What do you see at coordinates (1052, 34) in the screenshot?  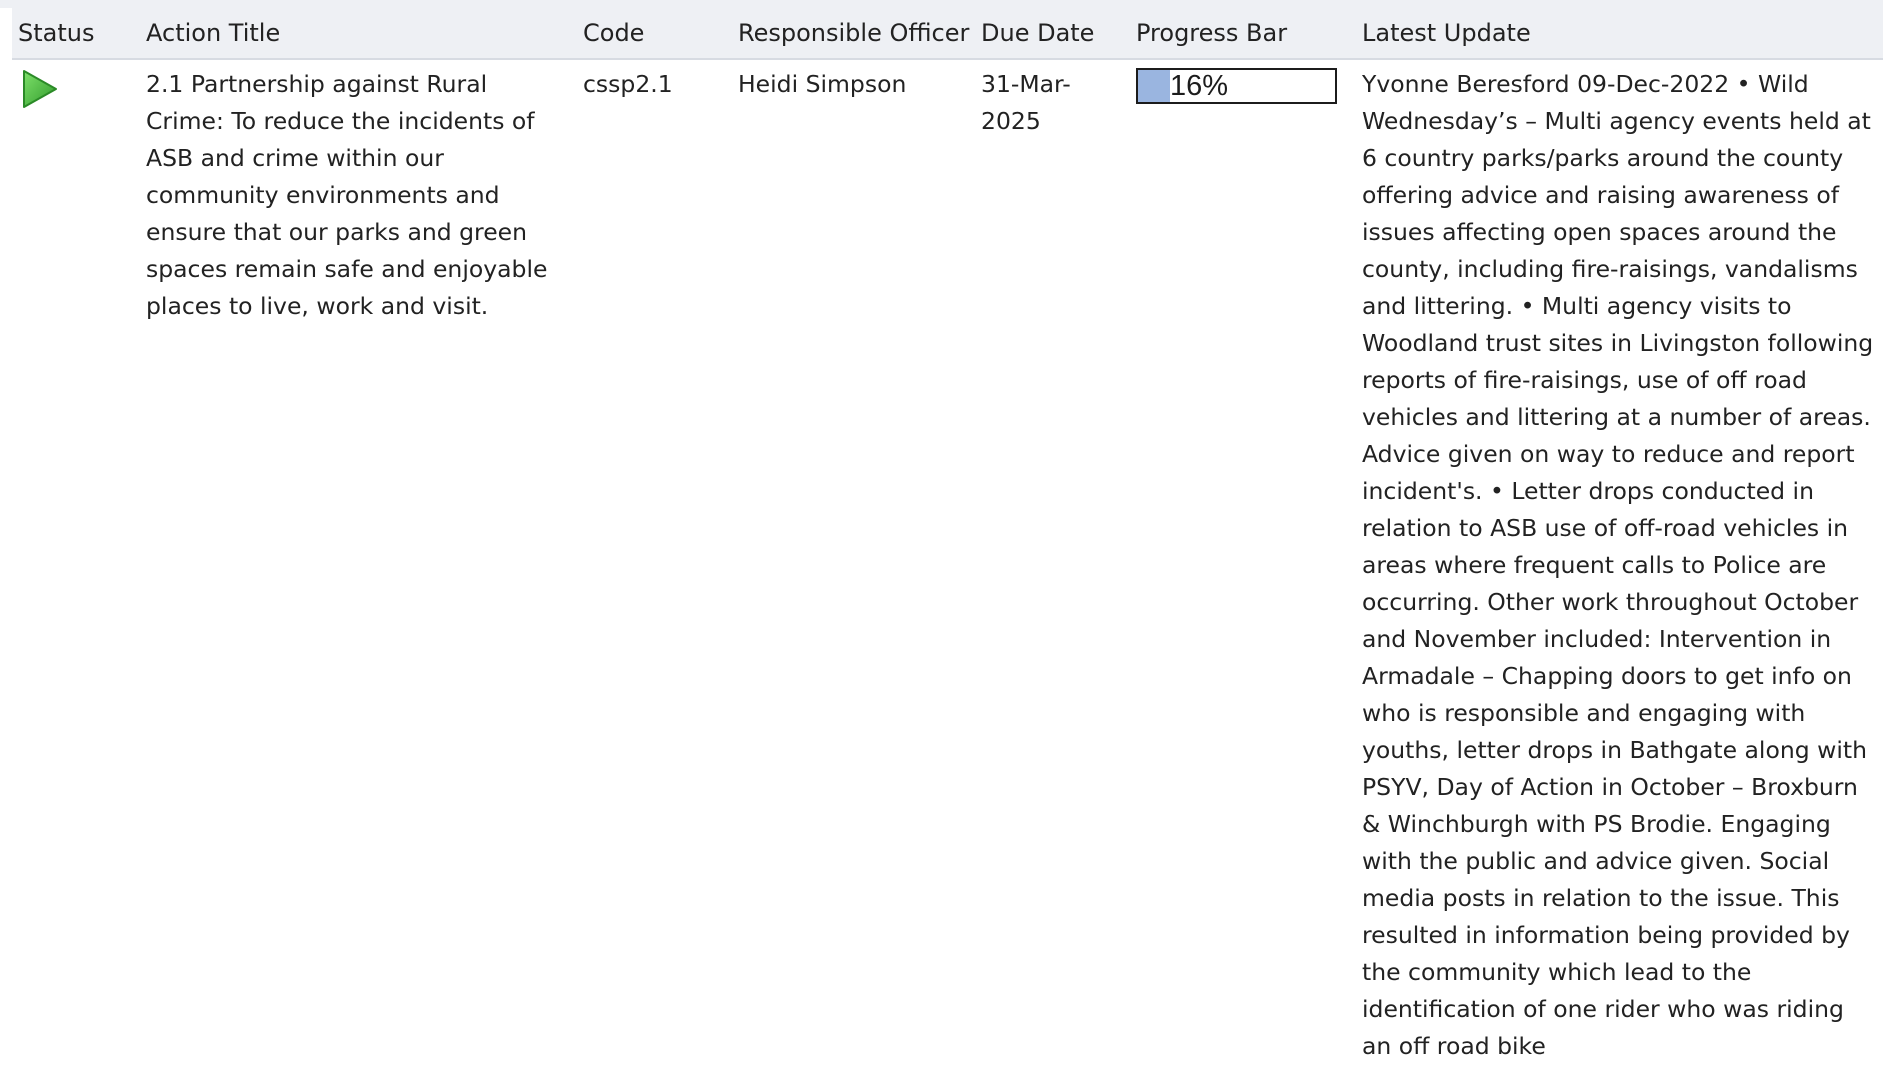 I see `header-due-date: Due Date` at bounding box center [1052, 34].